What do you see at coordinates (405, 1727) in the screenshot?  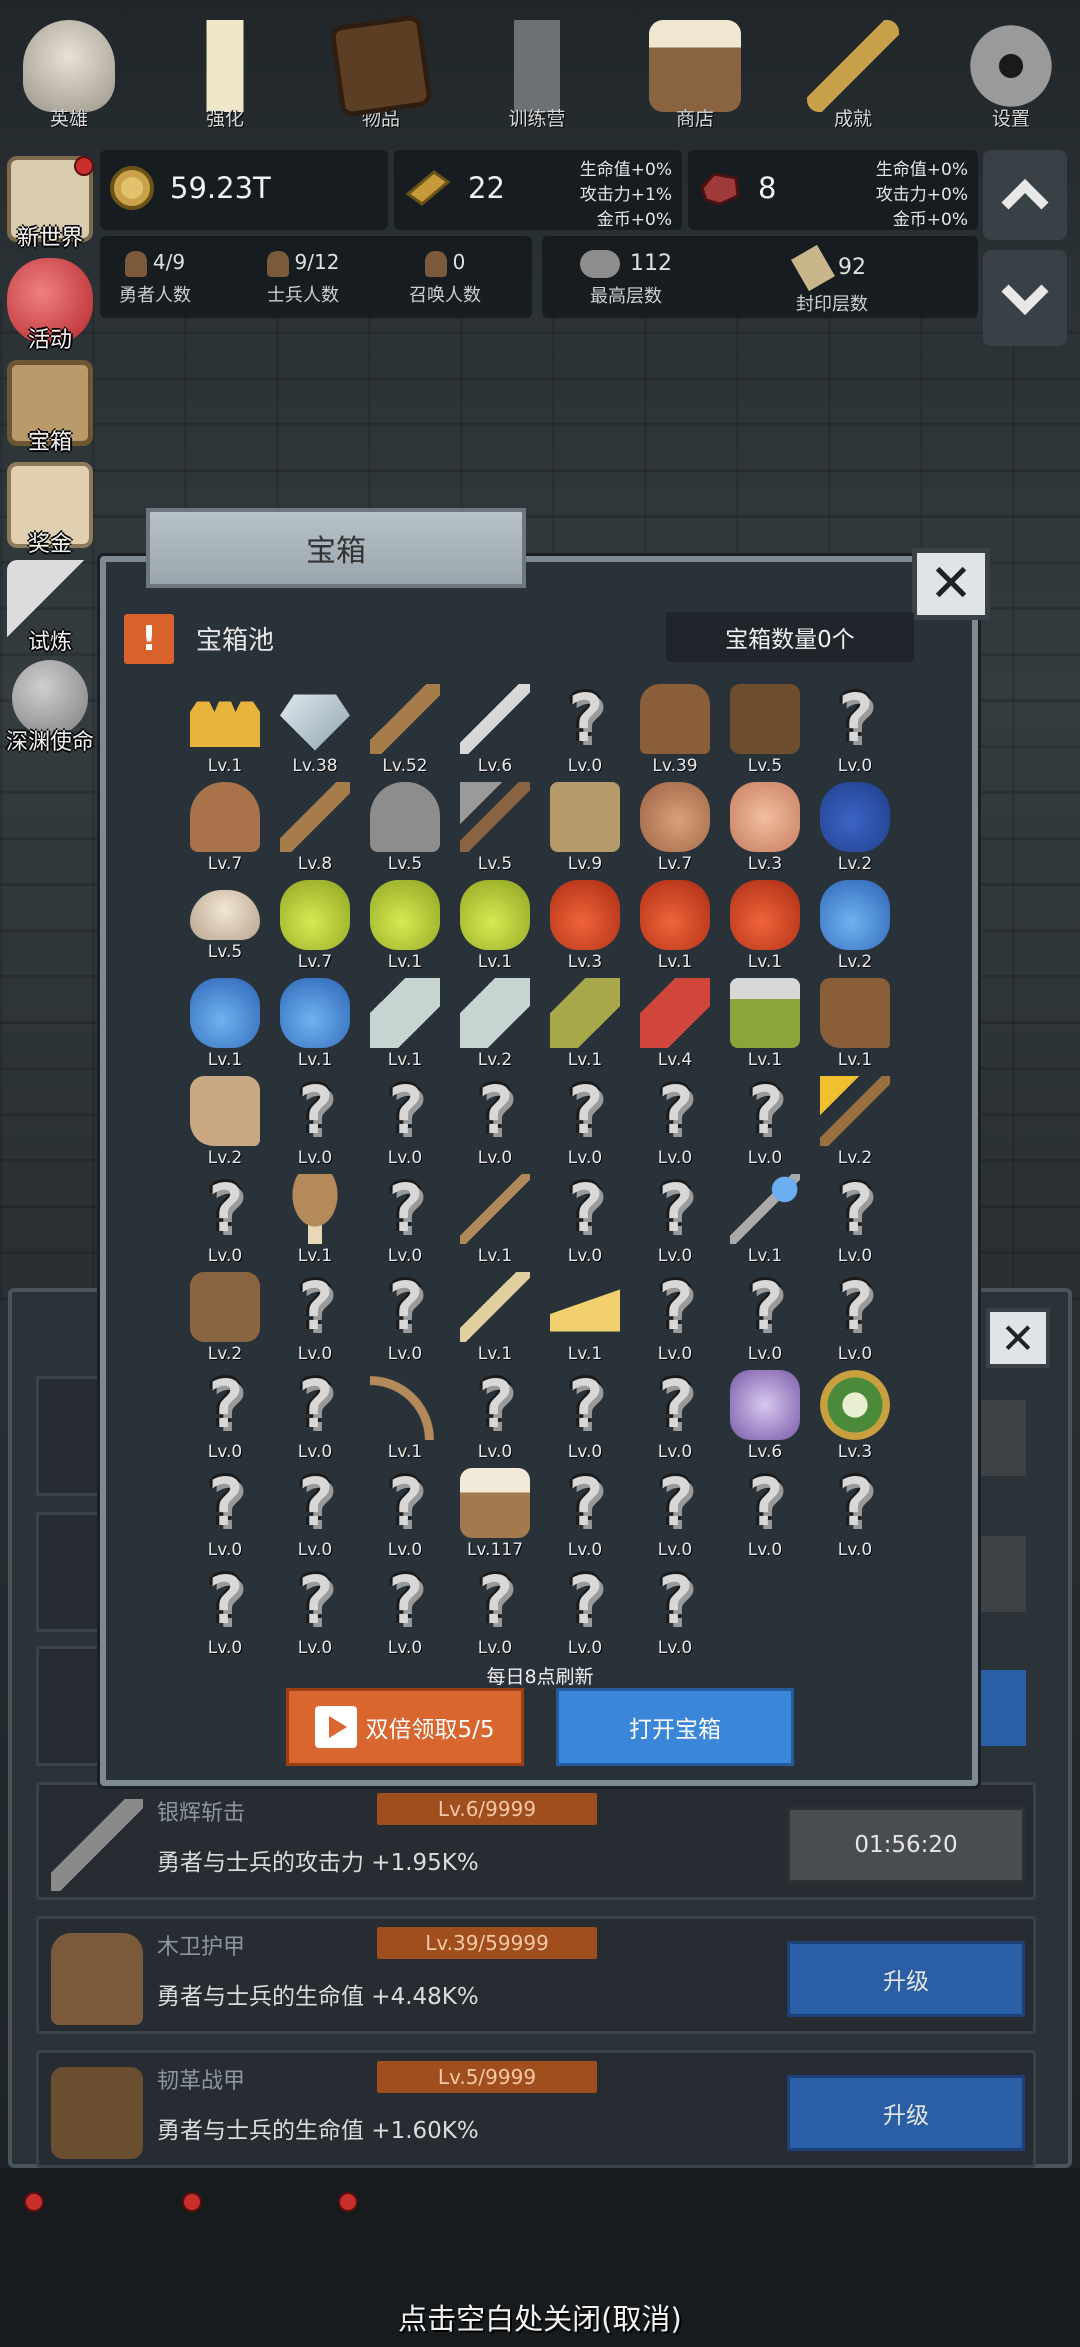 I see `double-claim-button: 双倍领取5/5` at bounding box center [405, 1727].